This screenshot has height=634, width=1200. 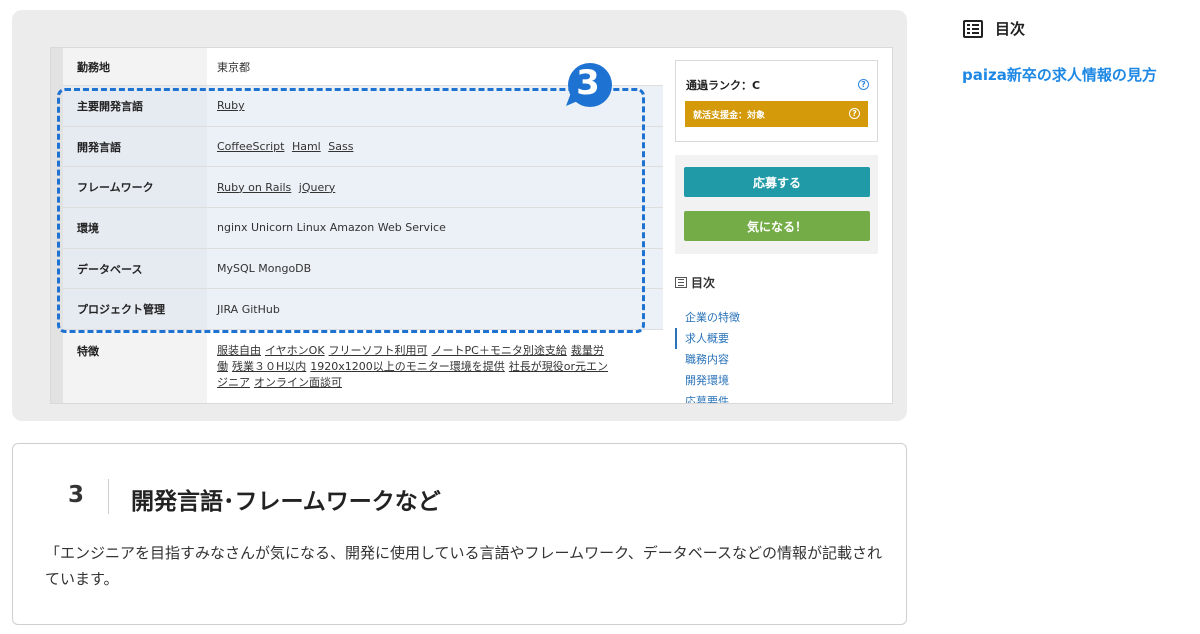 I want to click on table-row: 開発言語 CoffeeScript Haml Sass, so click(x=363, y=147).